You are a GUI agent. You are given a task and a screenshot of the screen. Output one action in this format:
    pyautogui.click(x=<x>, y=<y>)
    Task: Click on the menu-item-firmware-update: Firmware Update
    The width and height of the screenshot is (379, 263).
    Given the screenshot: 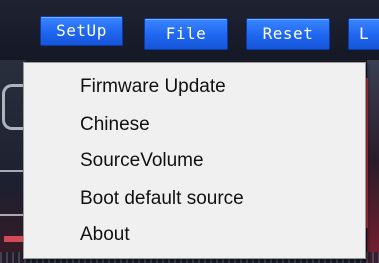 What is the action you would take?
    pyautogui.click(x=194, y=87)
    